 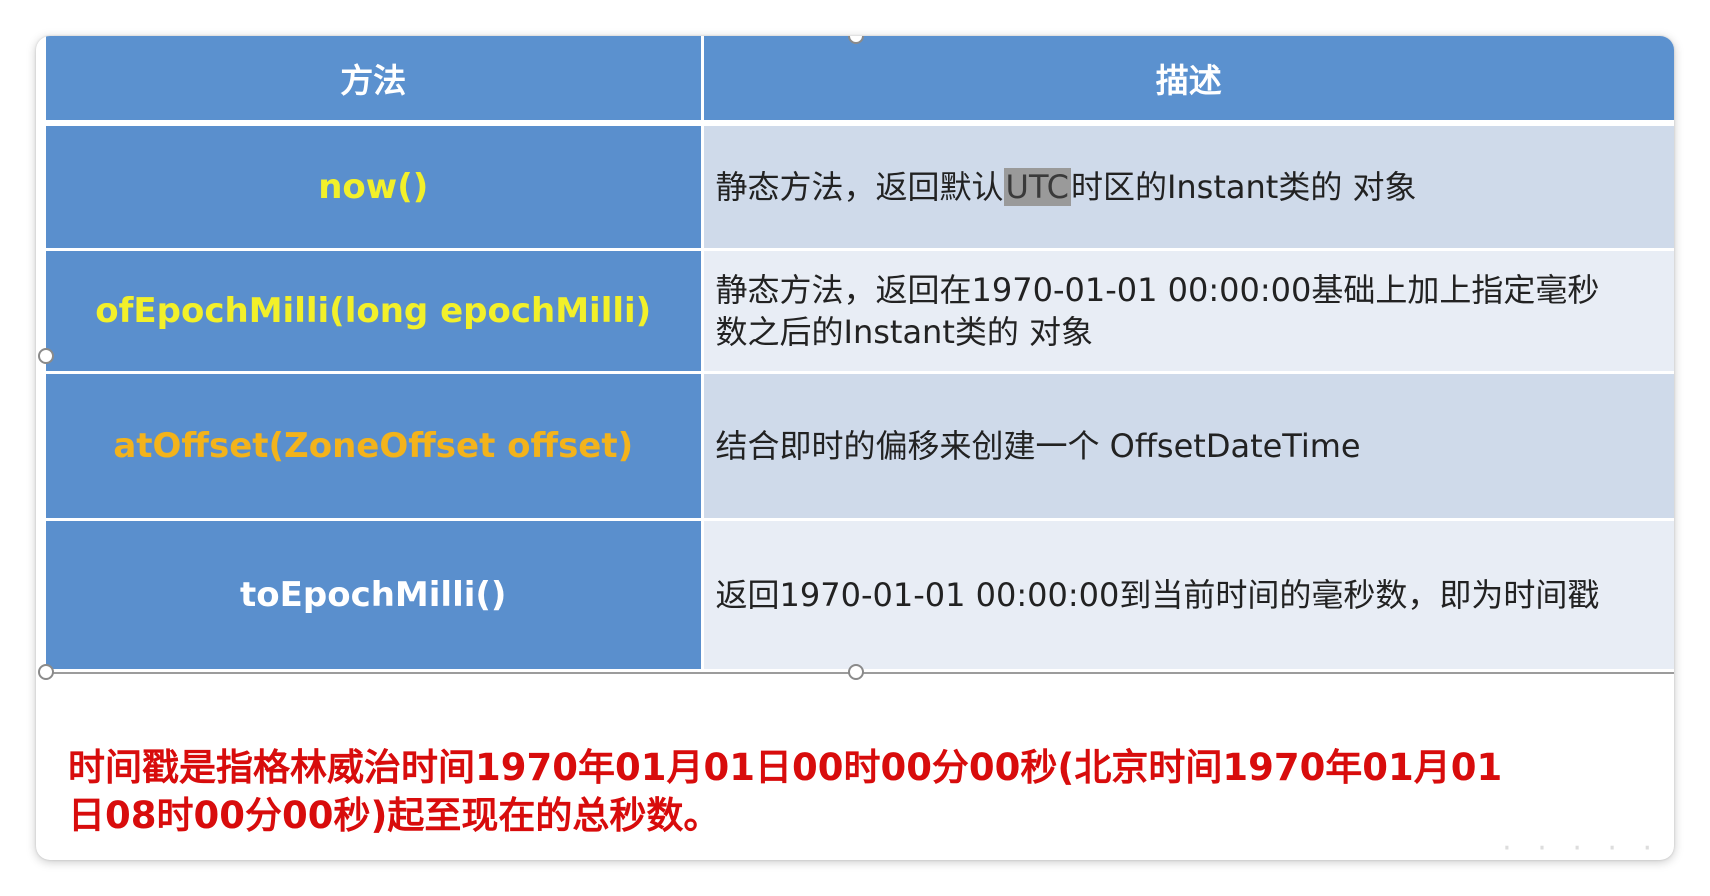 I want to click on note-line: 日08时00分00秒)起至现在的总秒数。, so click(x=394, y=815).